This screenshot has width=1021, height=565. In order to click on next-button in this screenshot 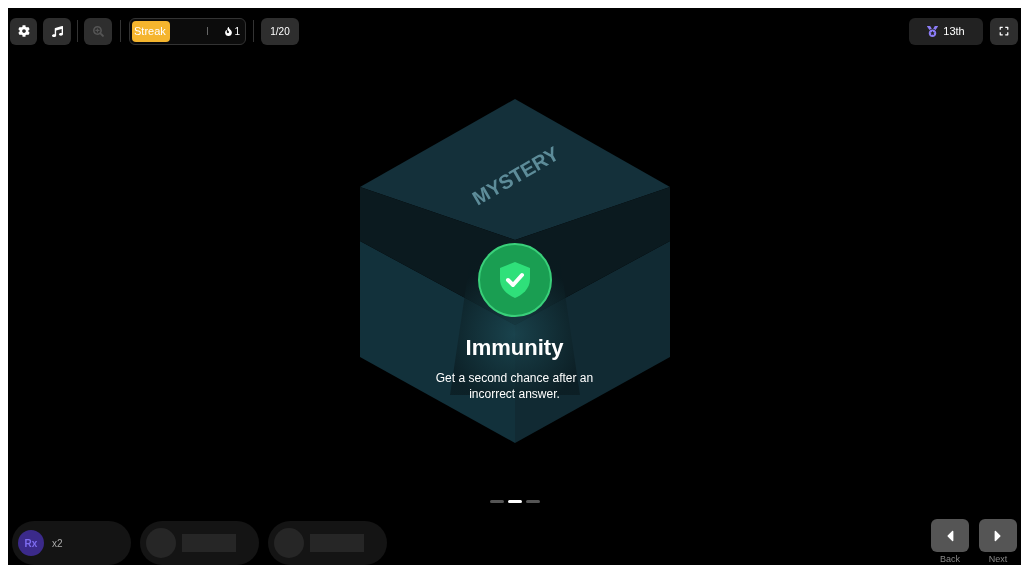, I will do `click(998, 535)`.